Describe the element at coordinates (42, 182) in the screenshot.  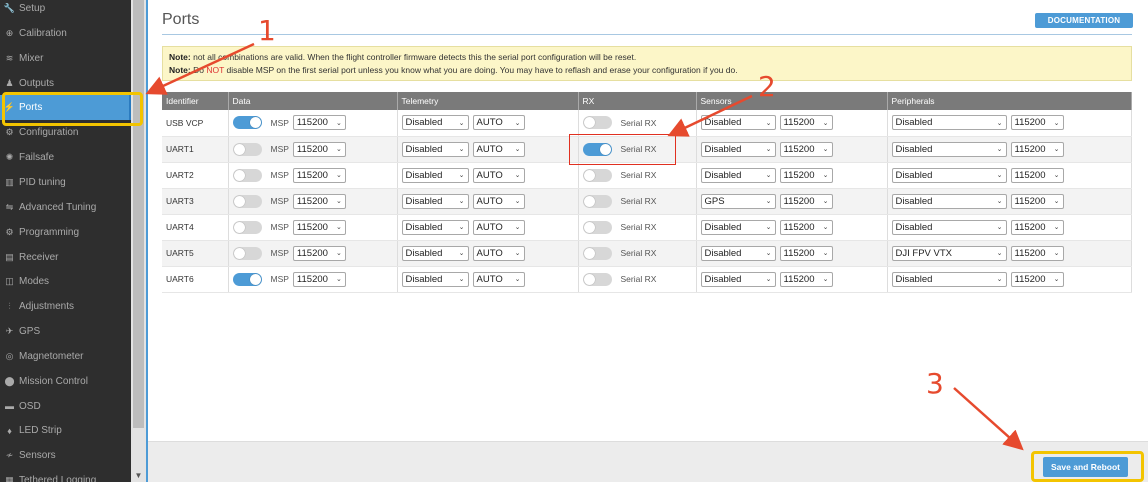
I see `sidebar-item-label: PID tuning` at that location.